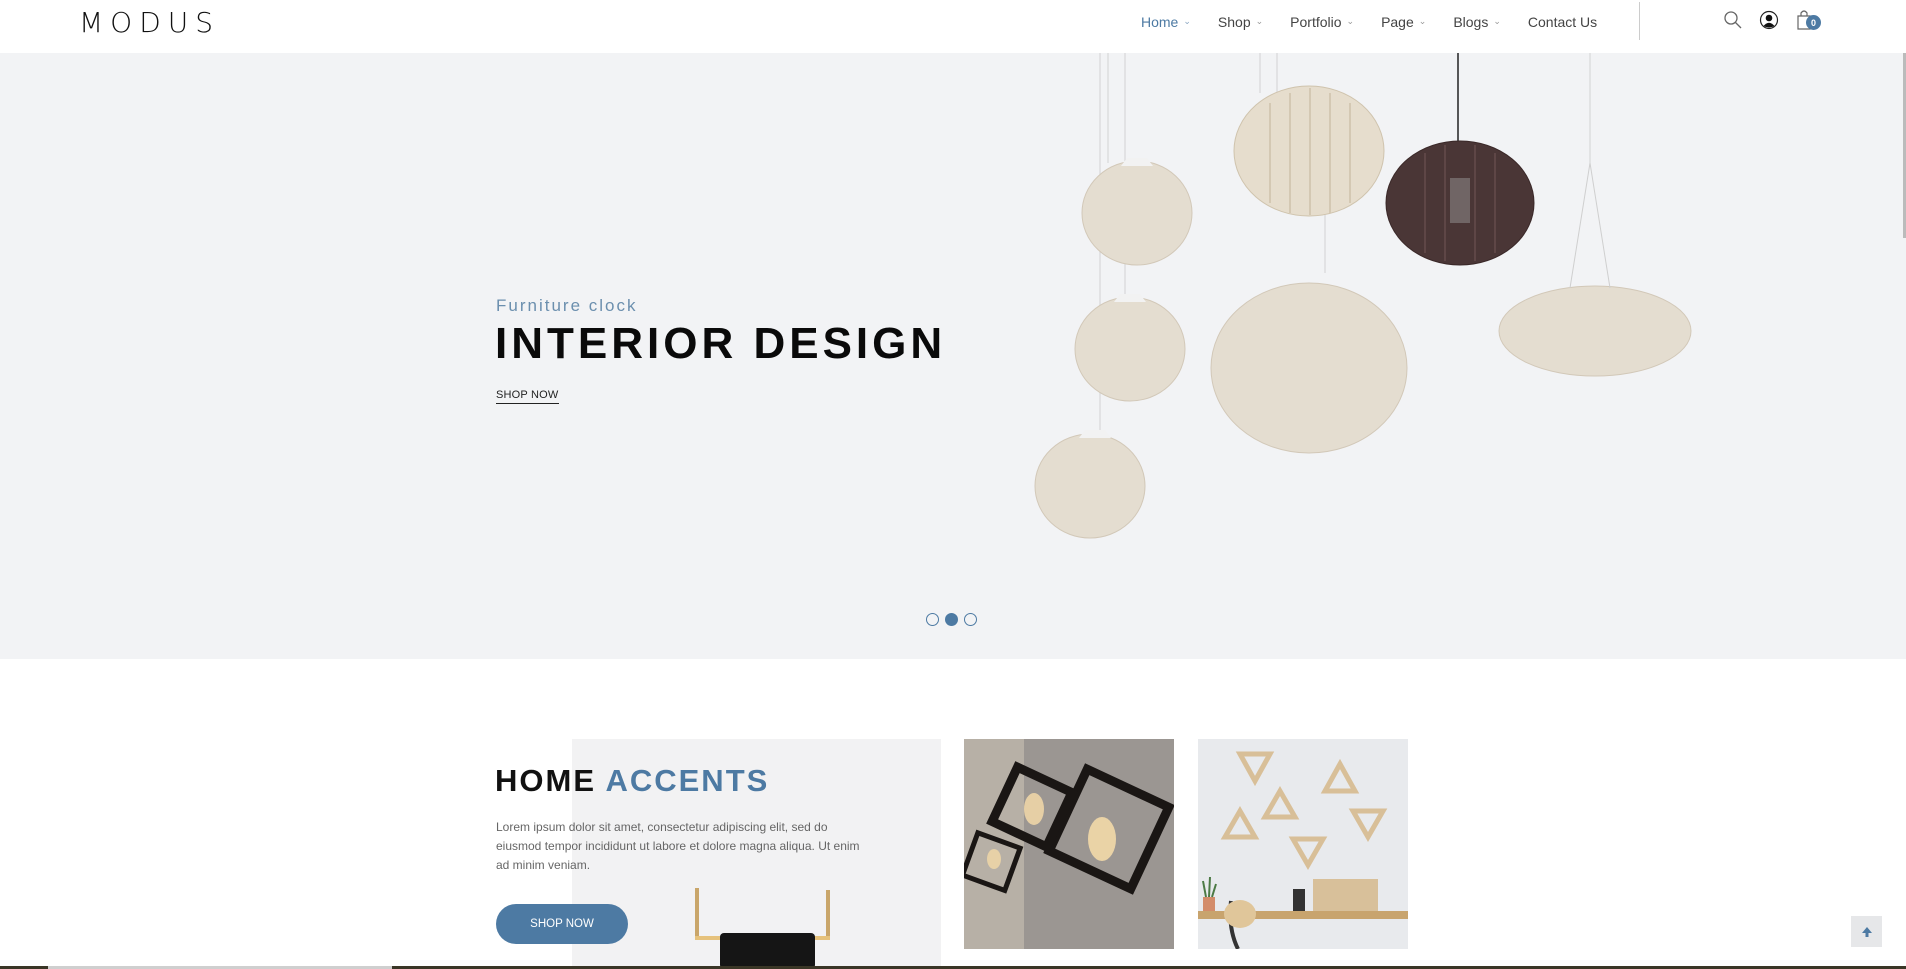  I want to click on cart-button: 0, so click(1807, 20).